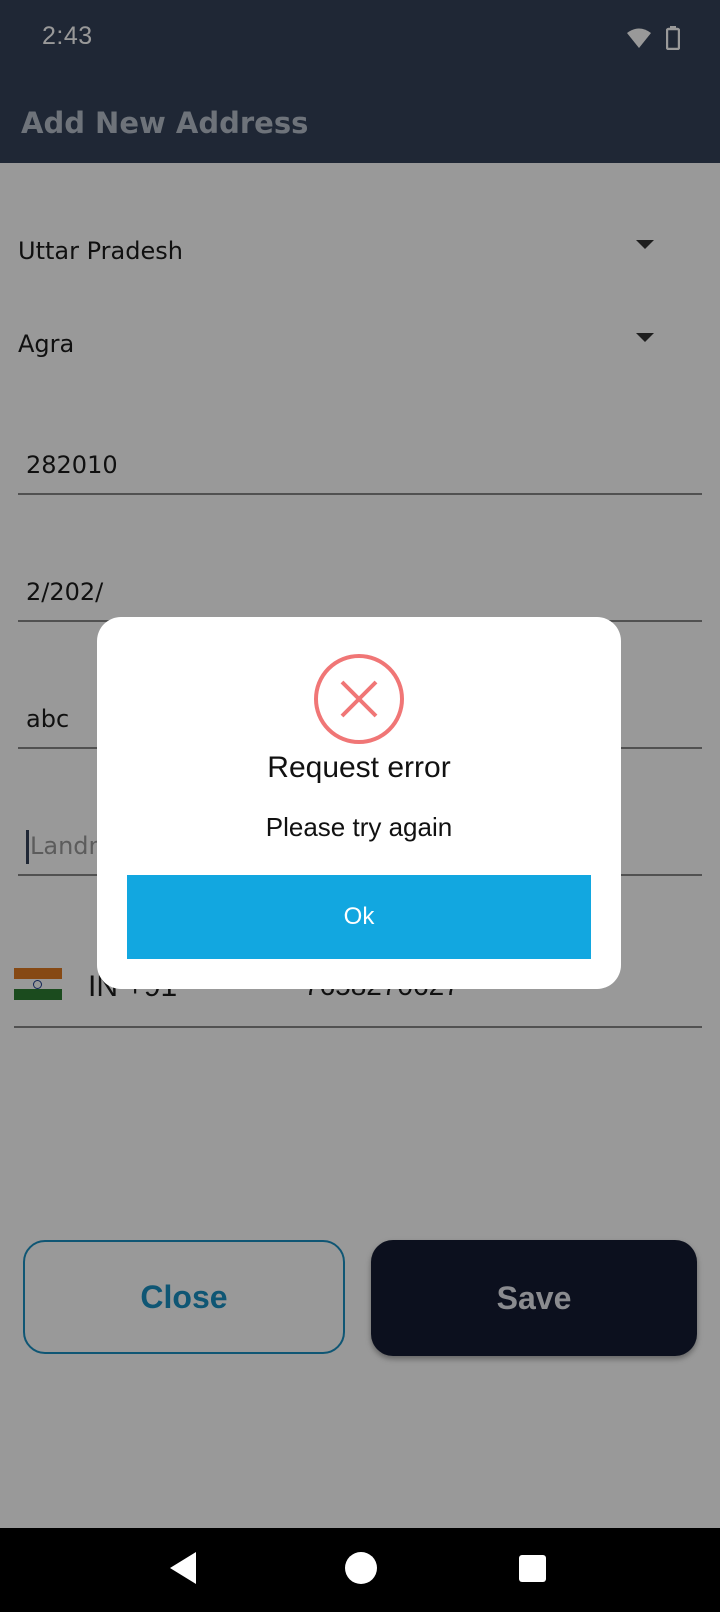  What do you see at coordinates (359, 827) in the screenshot?
I see `dialog-message: Please try again` at bounding box center [359, 827].